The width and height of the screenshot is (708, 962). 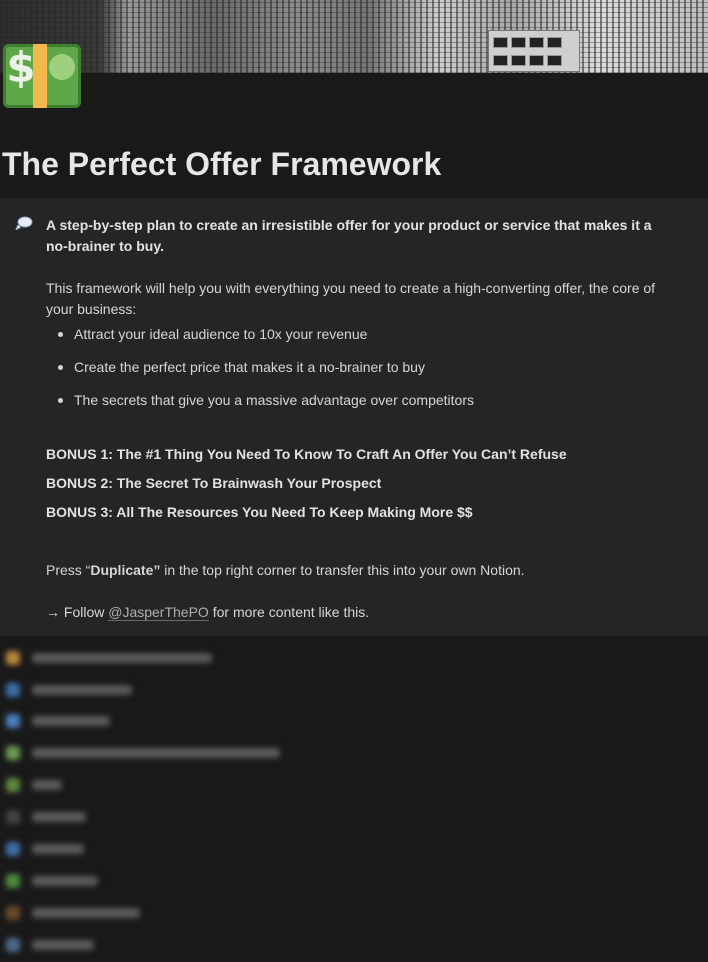 I want to click on page-title: The Perfect Offer Framework, so click(x=221, y=164).